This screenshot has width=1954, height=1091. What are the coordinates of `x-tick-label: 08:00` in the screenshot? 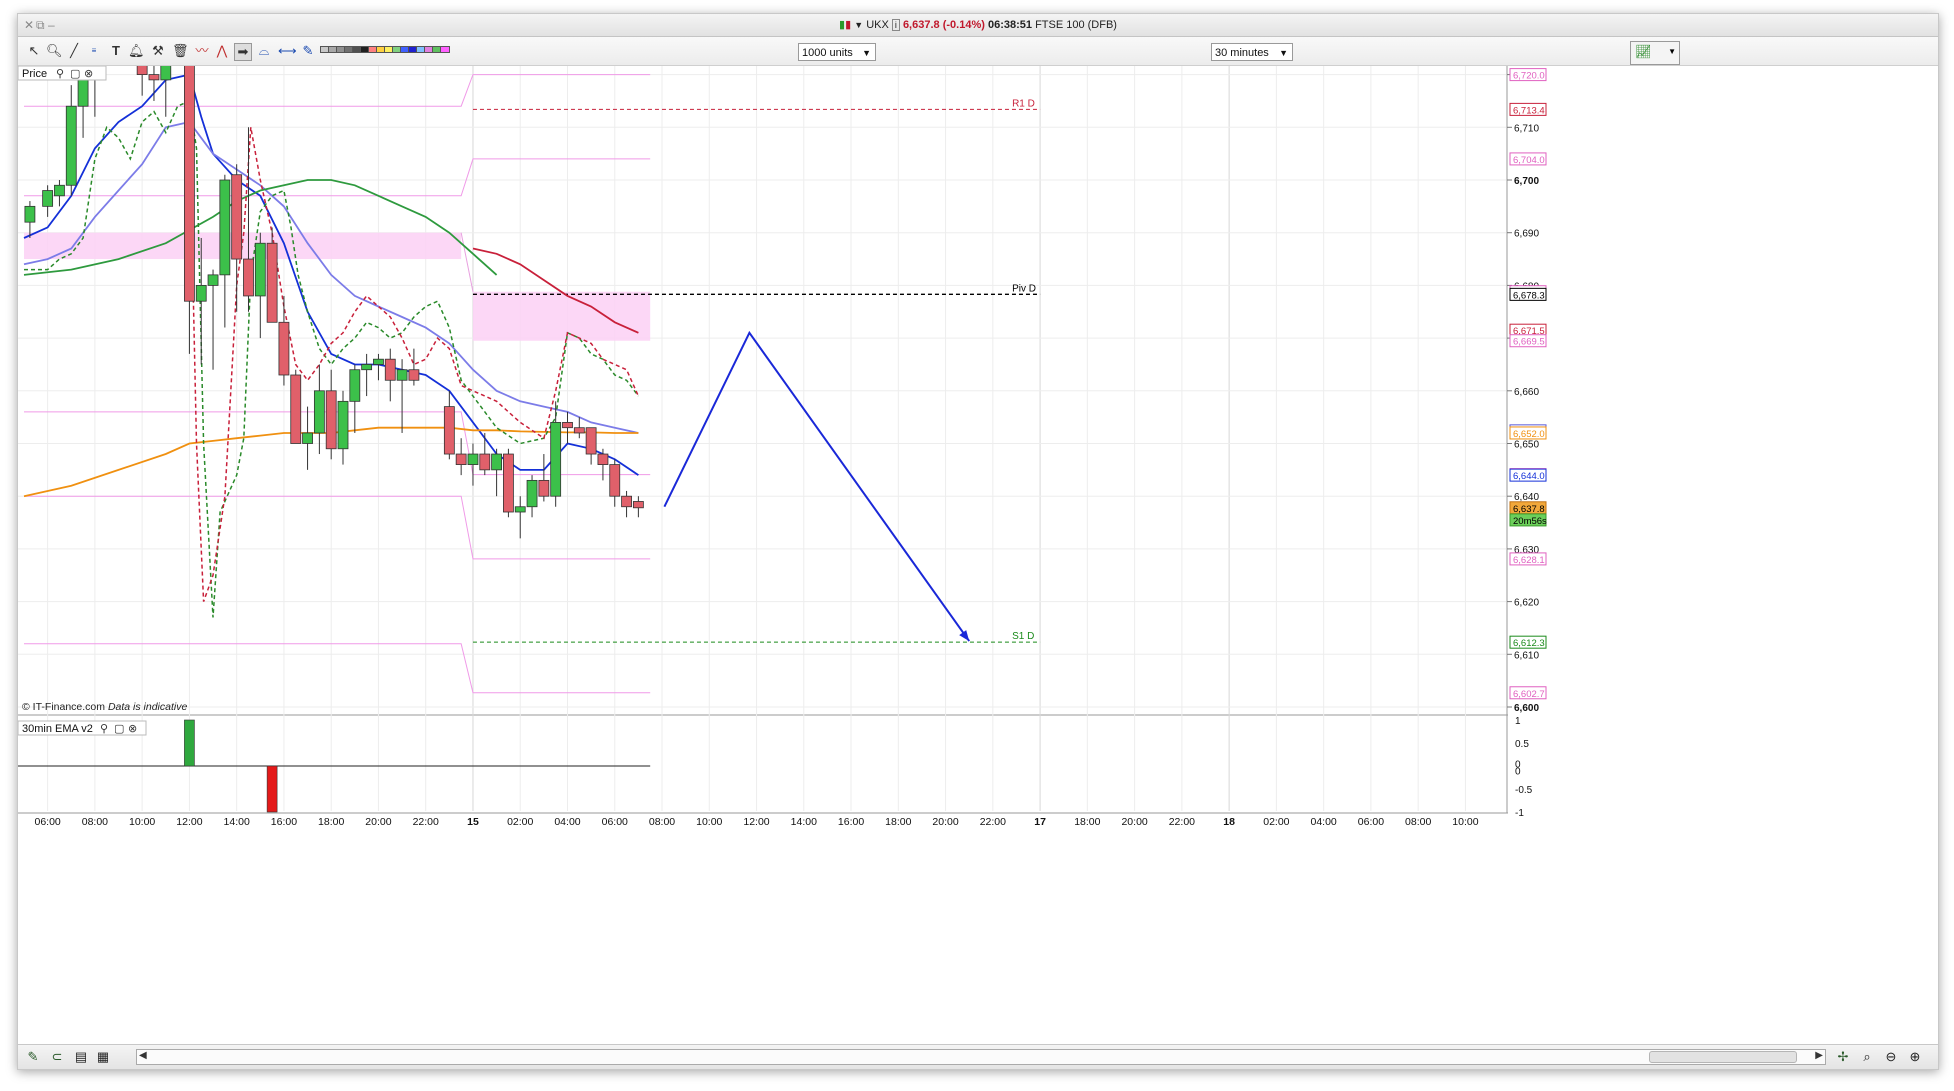 It's located at (662, 822).